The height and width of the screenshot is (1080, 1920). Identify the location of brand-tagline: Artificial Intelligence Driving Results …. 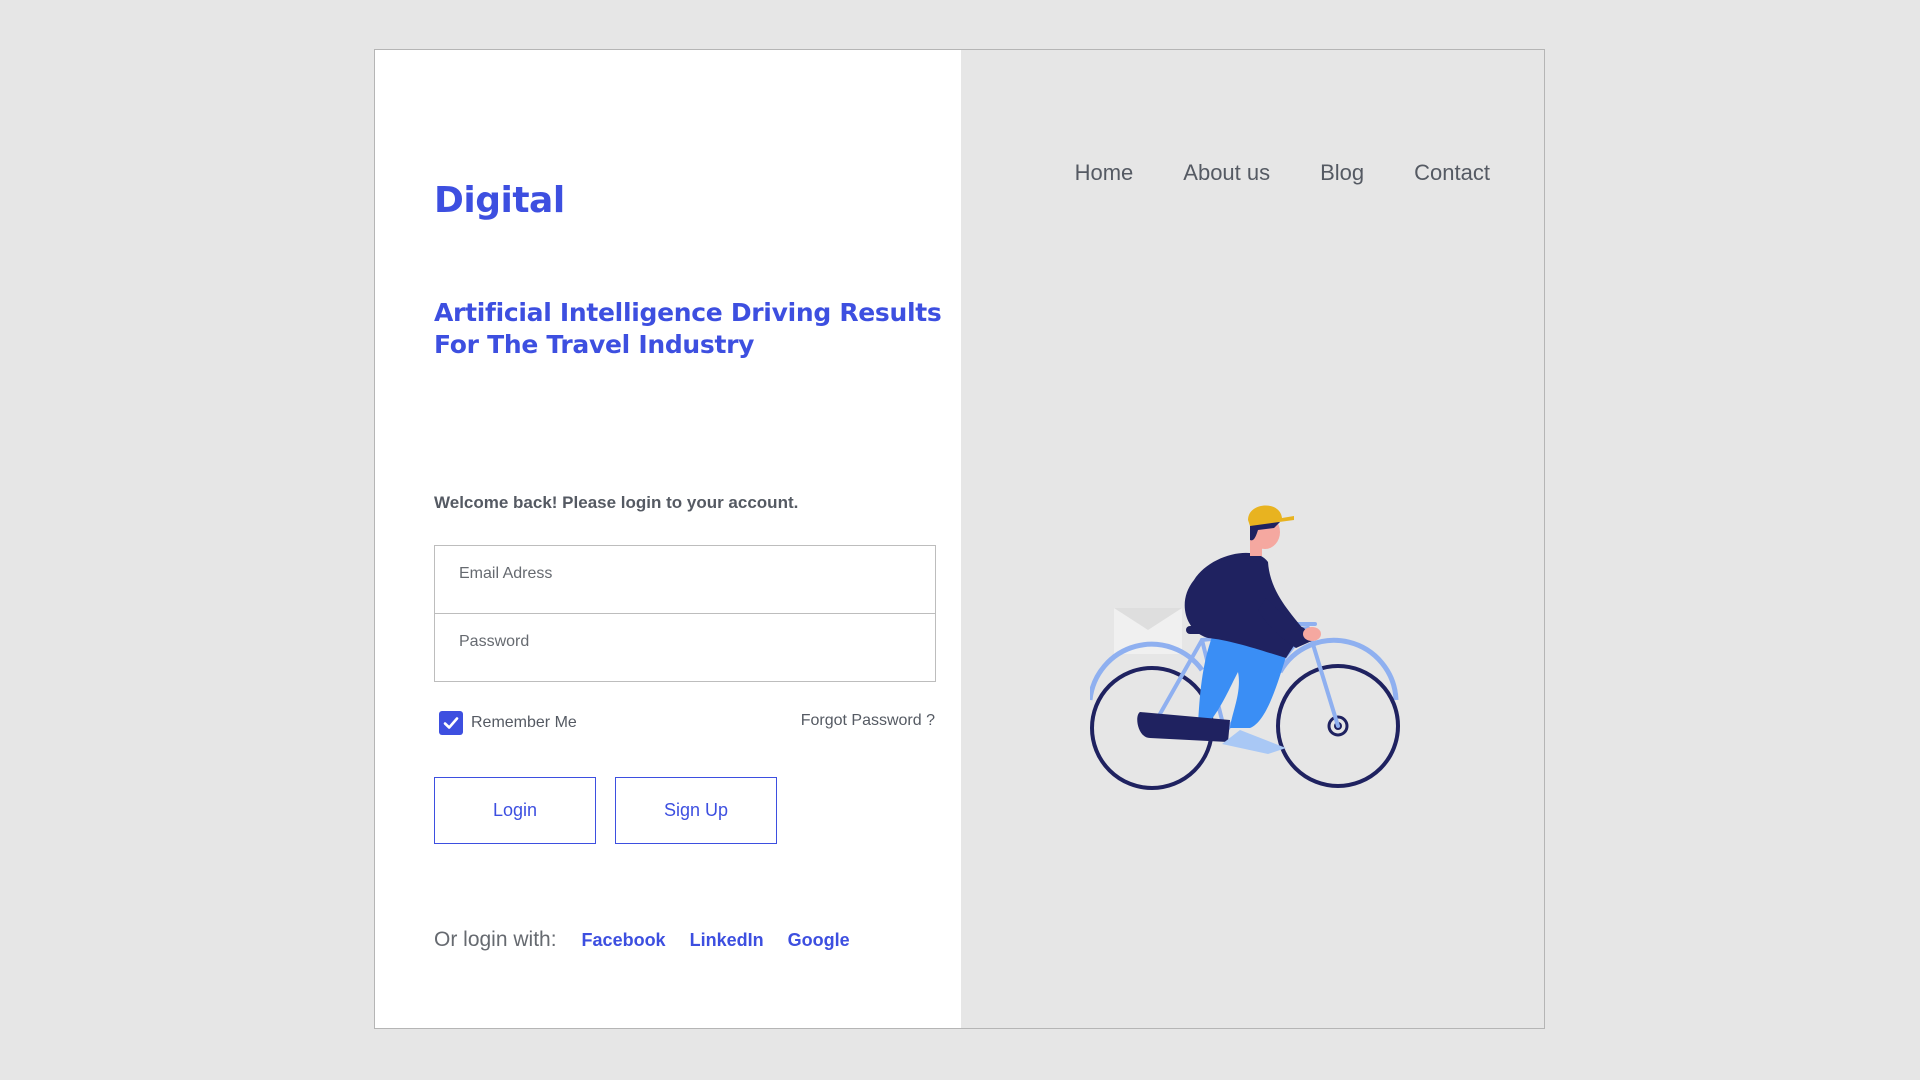
(688, 328).